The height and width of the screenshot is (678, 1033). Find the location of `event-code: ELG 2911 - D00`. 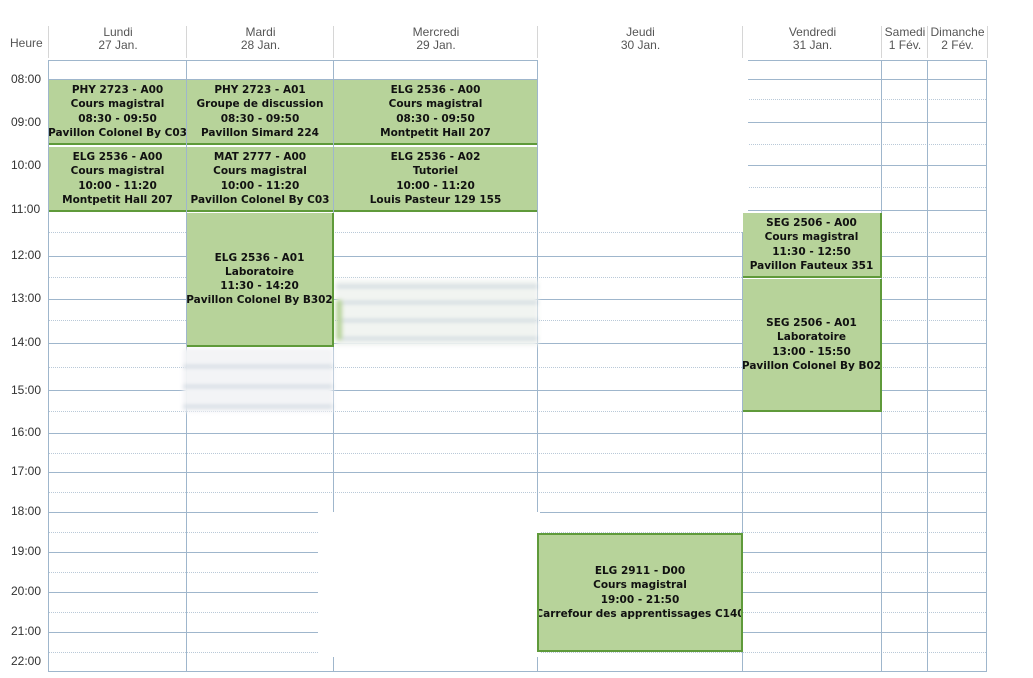

event-code: ELG 2911 - D00 is located at coordinates (640, 571).